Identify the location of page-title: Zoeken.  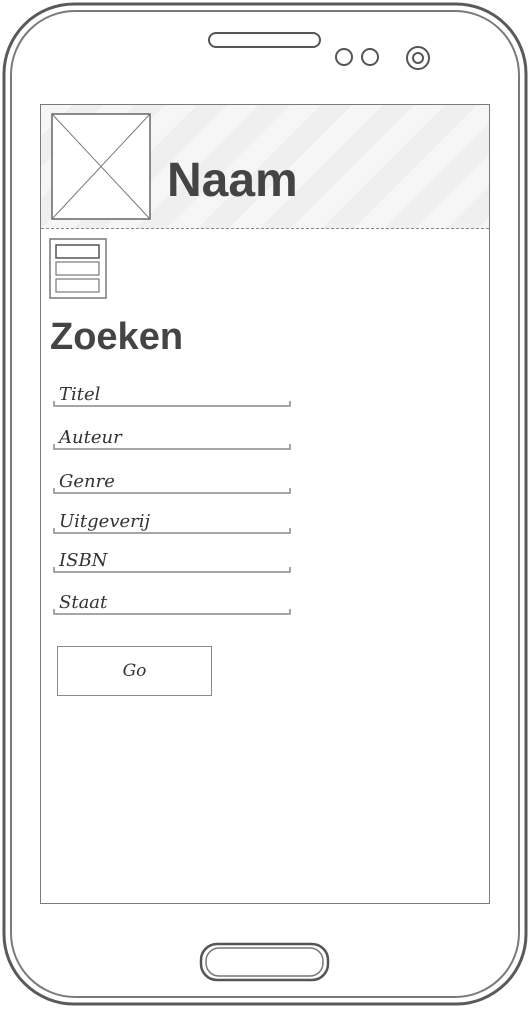
(117, 337).